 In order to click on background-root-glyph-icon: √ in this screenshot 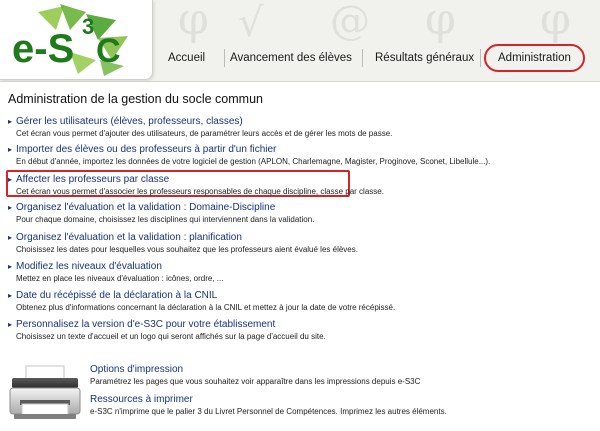, I will do `click(251, 23)`.